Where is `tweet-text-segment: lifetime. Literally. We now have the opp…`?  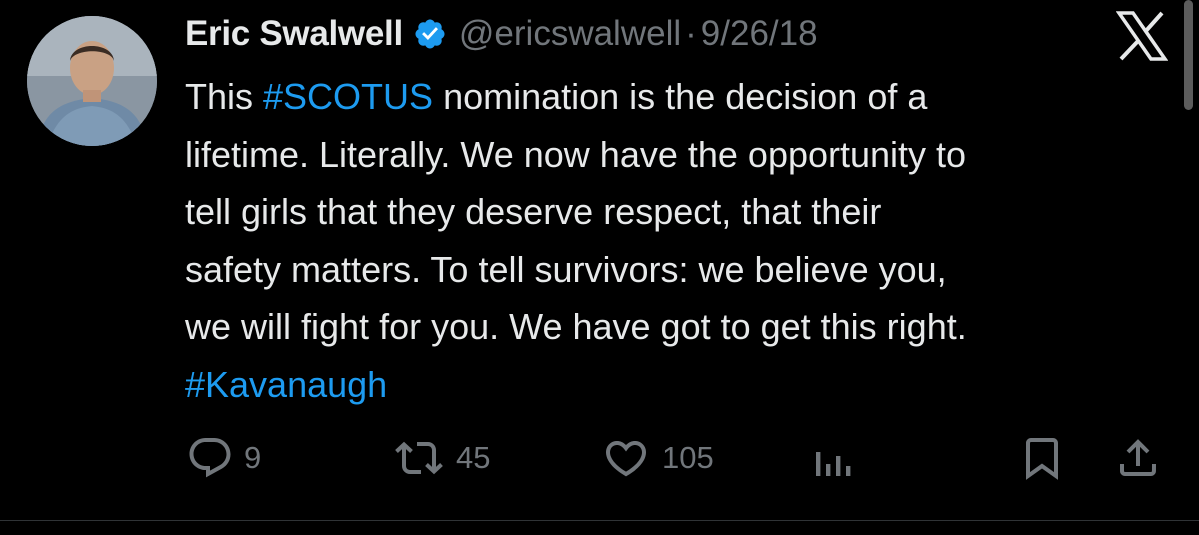
tweet-text-segment: lifetime. Literally. We now have the opp… is located at coordinates (576, 154).